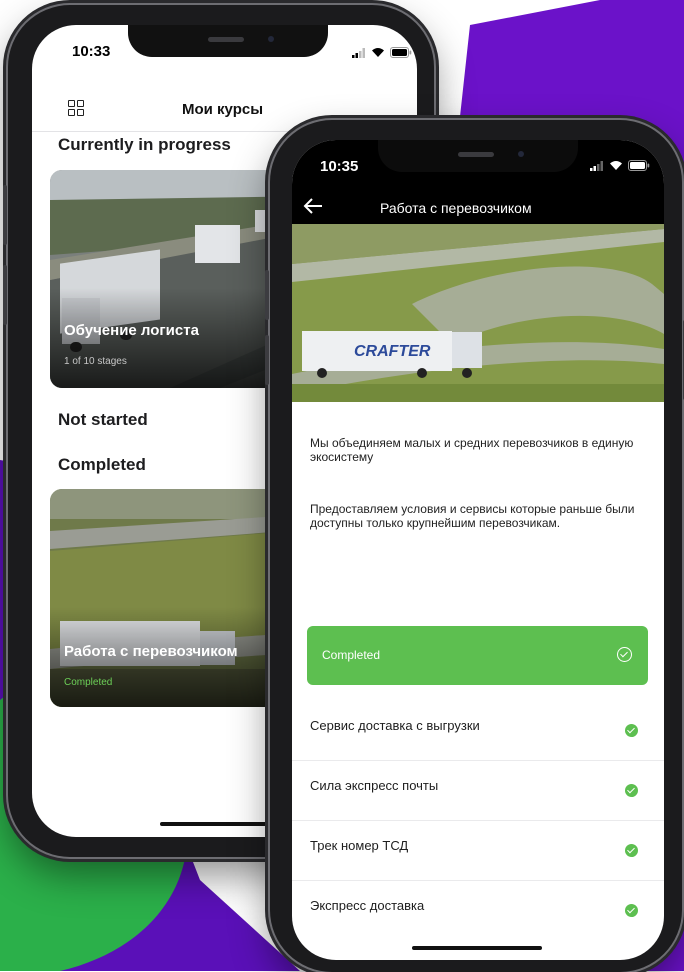 The height and width of the screenshot is (972, 684). Describe the element at coordinates (456, 208) in the screenshot. I see `page-title: Работа с перевозчиком` at that location.